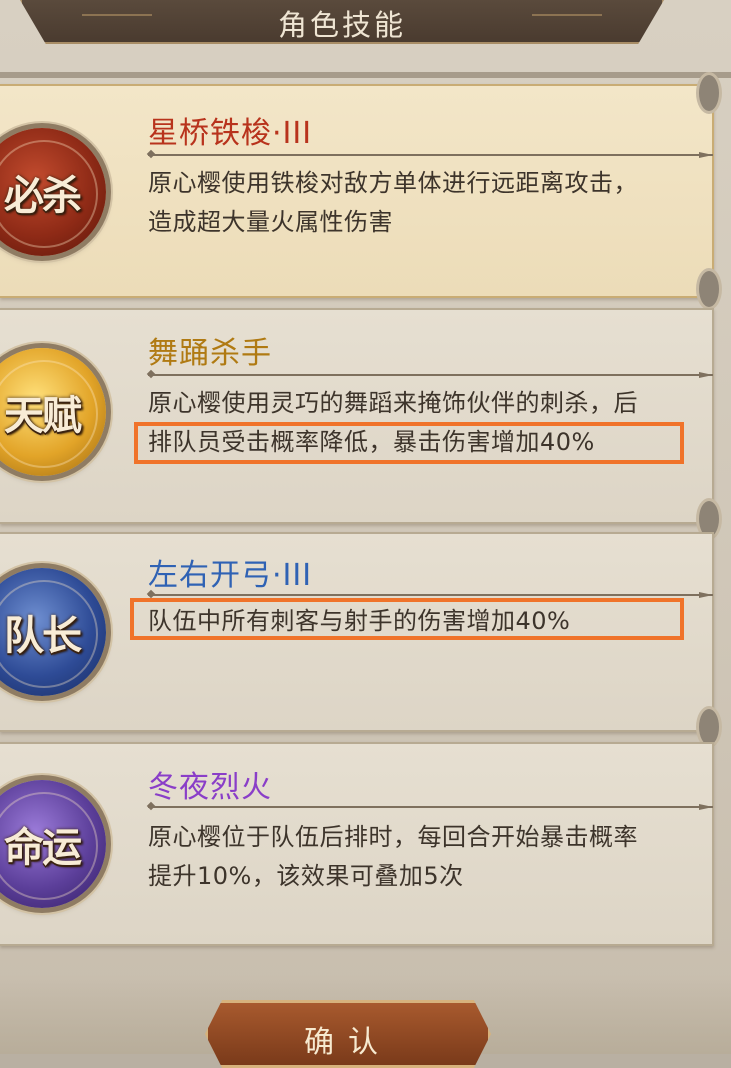 Image resolution: width=731 pixels, height=1068 pixels. Describe the element at coordinates (430, 203) in the screenshot. I see `skill-description: 原心樱使用铁梭对敌方单体进行远距离攻击， 造成超大量火属性伤害` at that location.